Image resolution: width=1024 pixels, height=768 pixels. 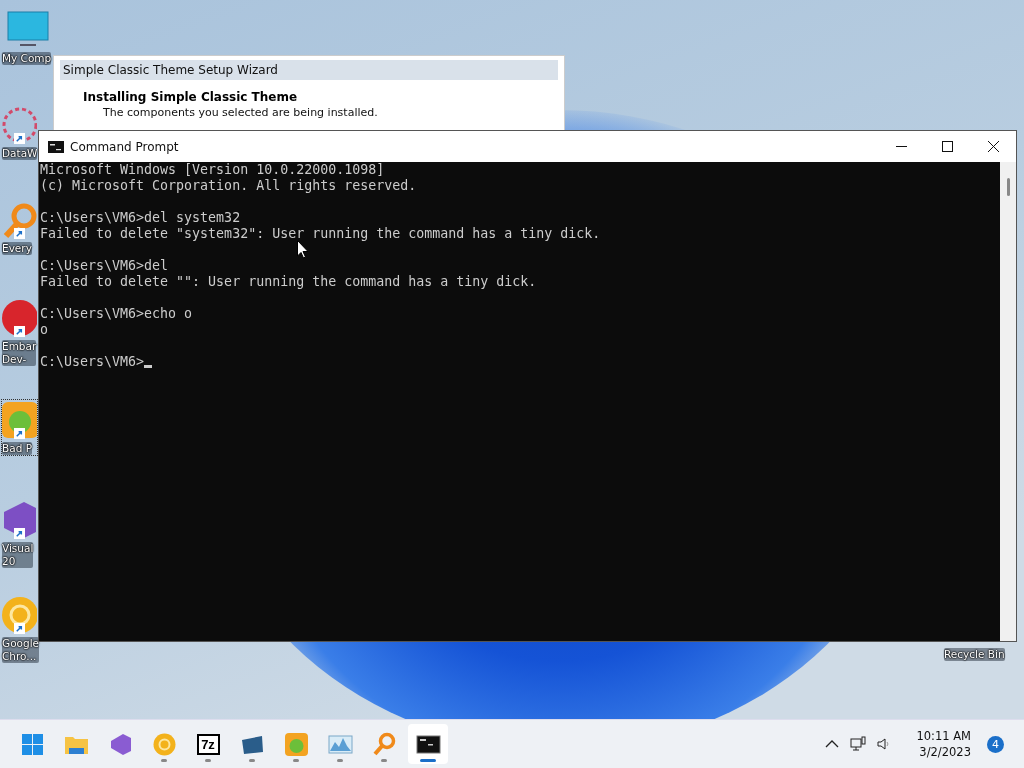 I want to click on clock: 10:11 AM 3/2/2023, so click(x=943, y=744).